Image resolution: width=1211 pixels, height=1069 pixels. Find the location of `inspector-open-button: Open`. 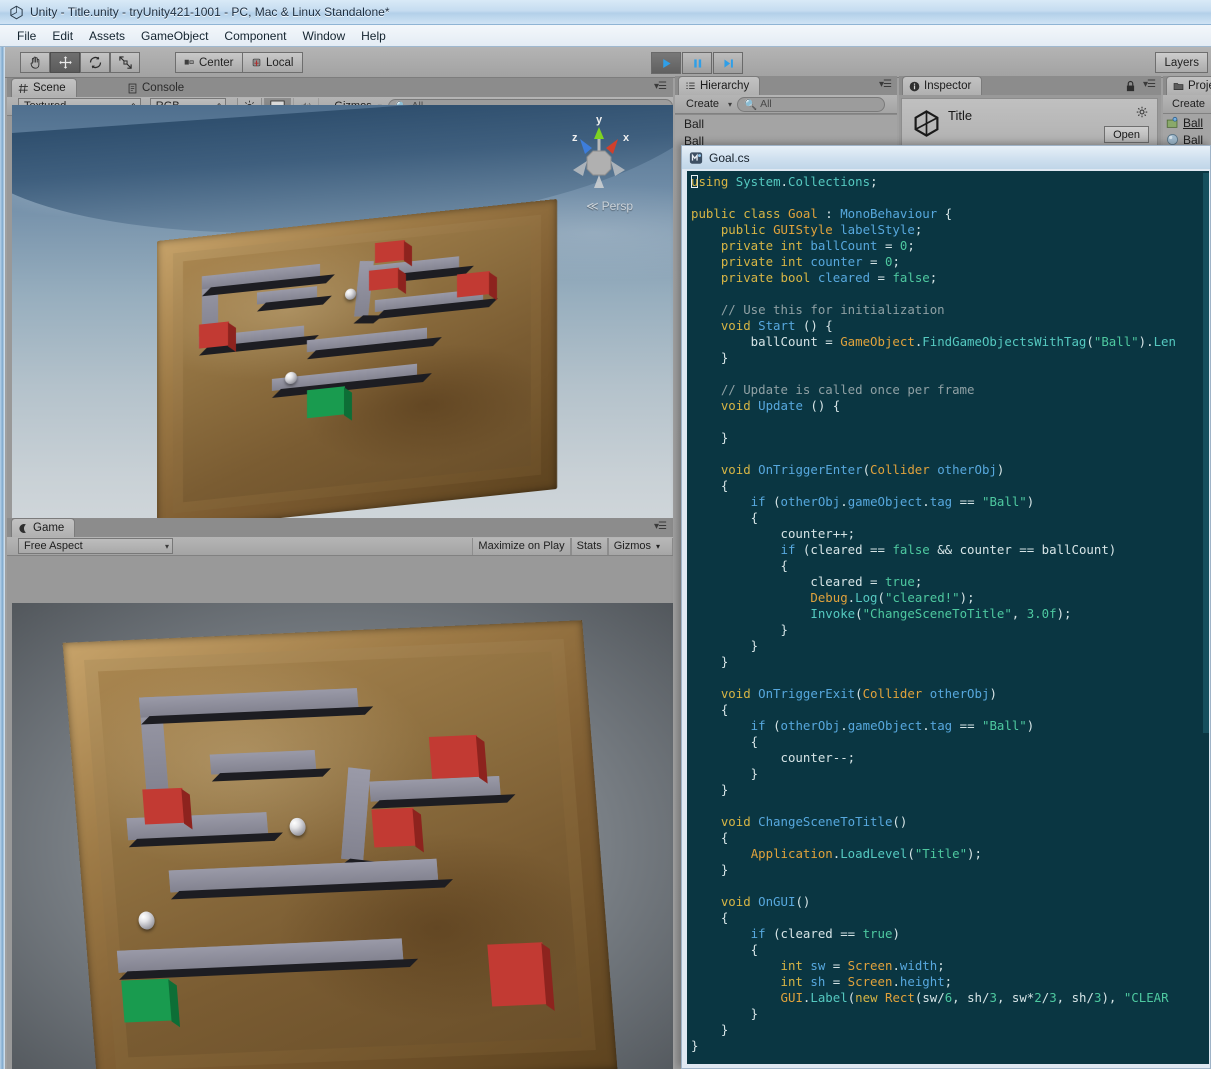

inspector-open-button: Open is located at coordinates (1126, 134).